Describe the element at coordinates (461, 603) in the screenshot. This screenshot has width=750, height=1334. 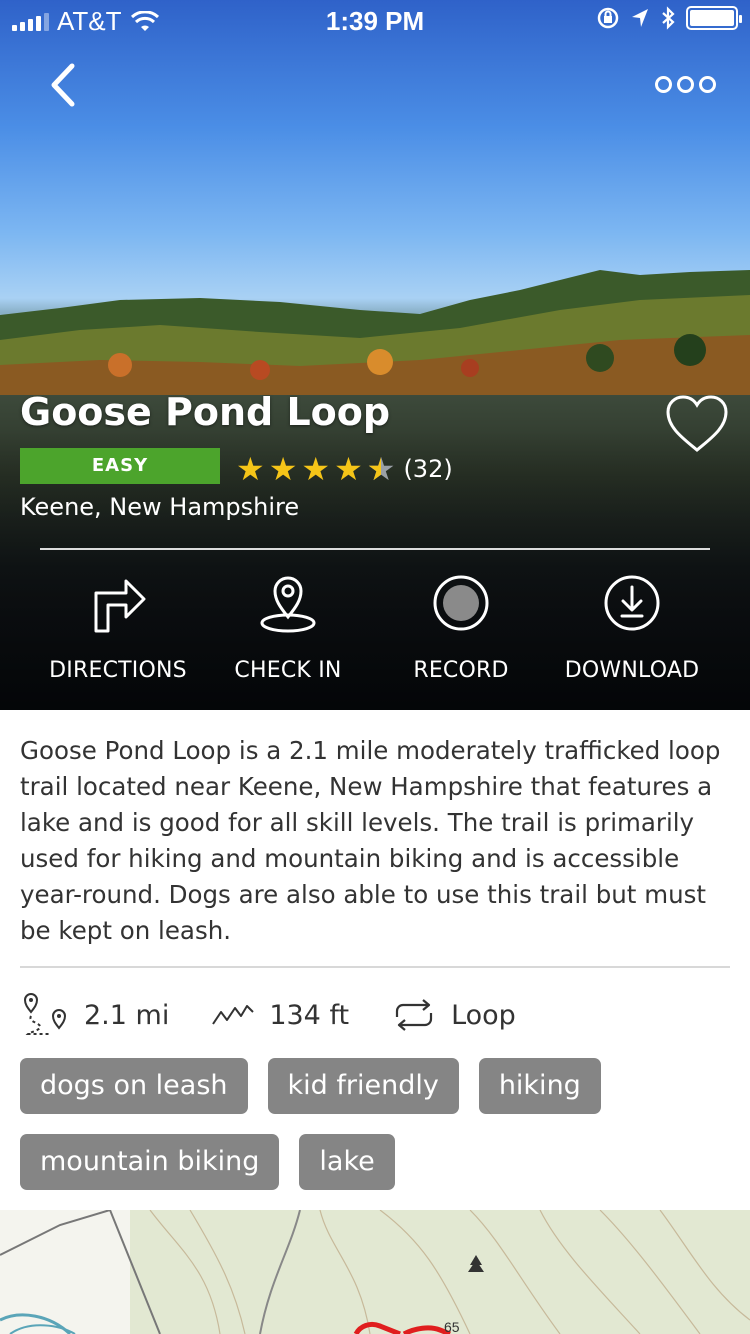
I see `record-icon` at that location.